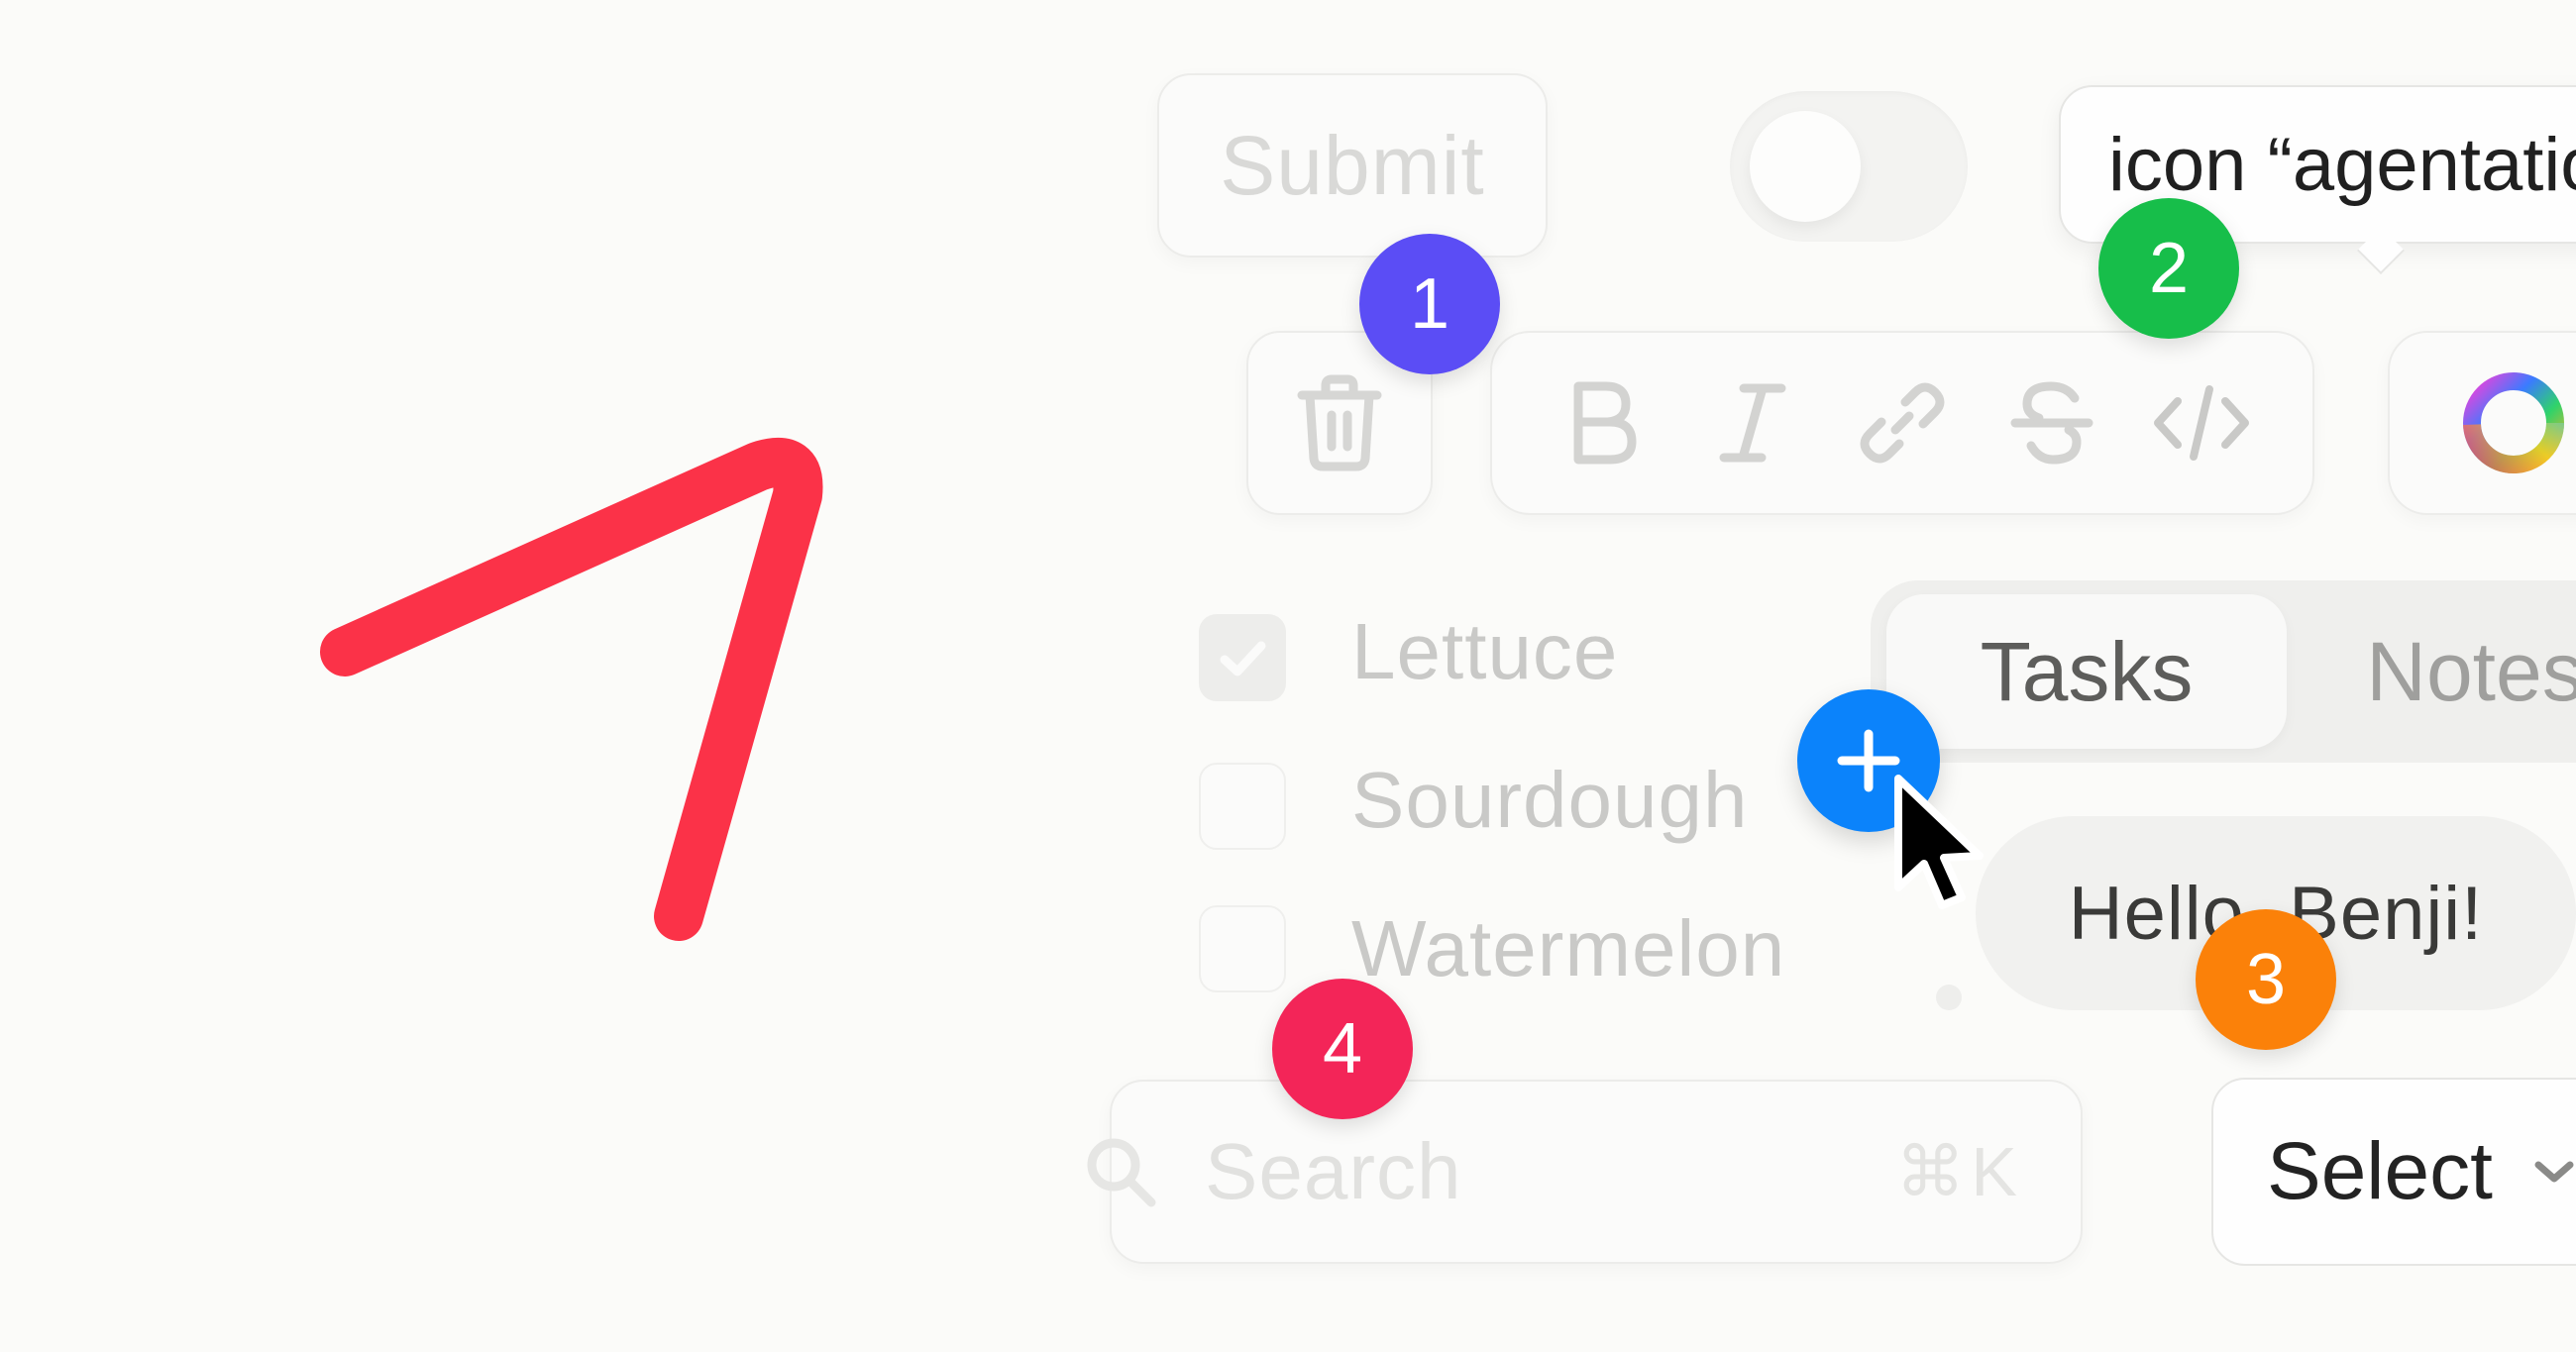  I want to click on checkbox-checked, so click(1242, 657).